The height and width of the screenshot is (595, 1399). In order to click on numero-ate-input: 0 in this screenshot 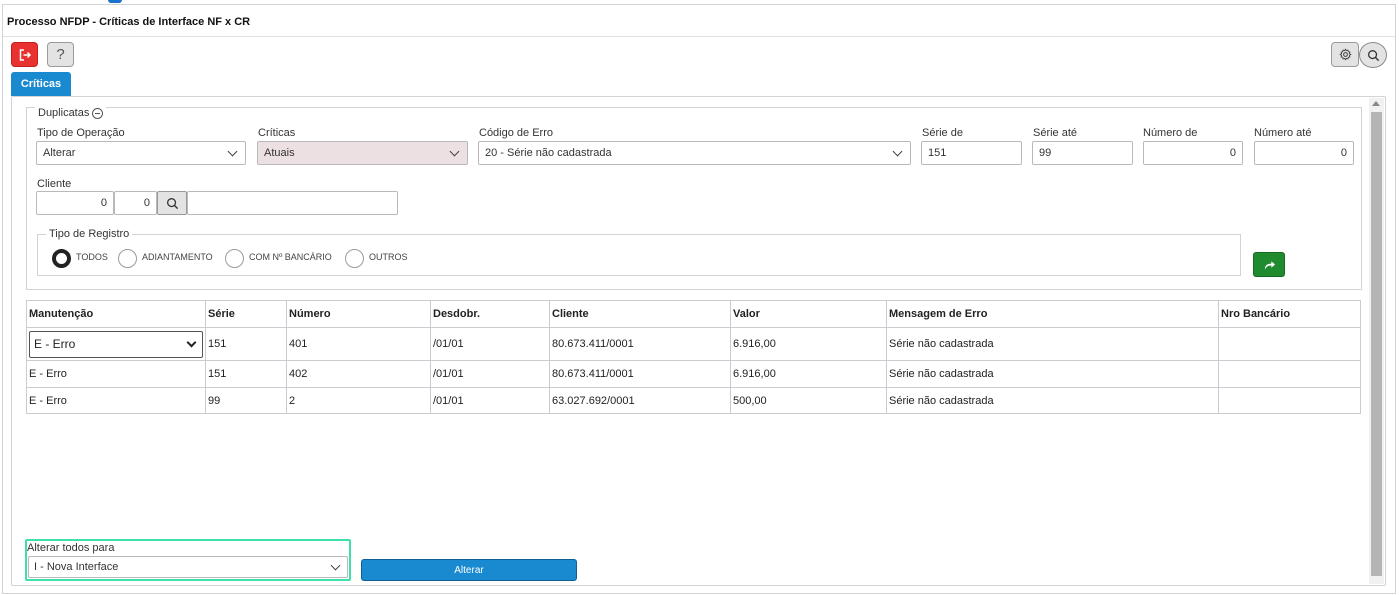, I will do `click(1304, 153)`.